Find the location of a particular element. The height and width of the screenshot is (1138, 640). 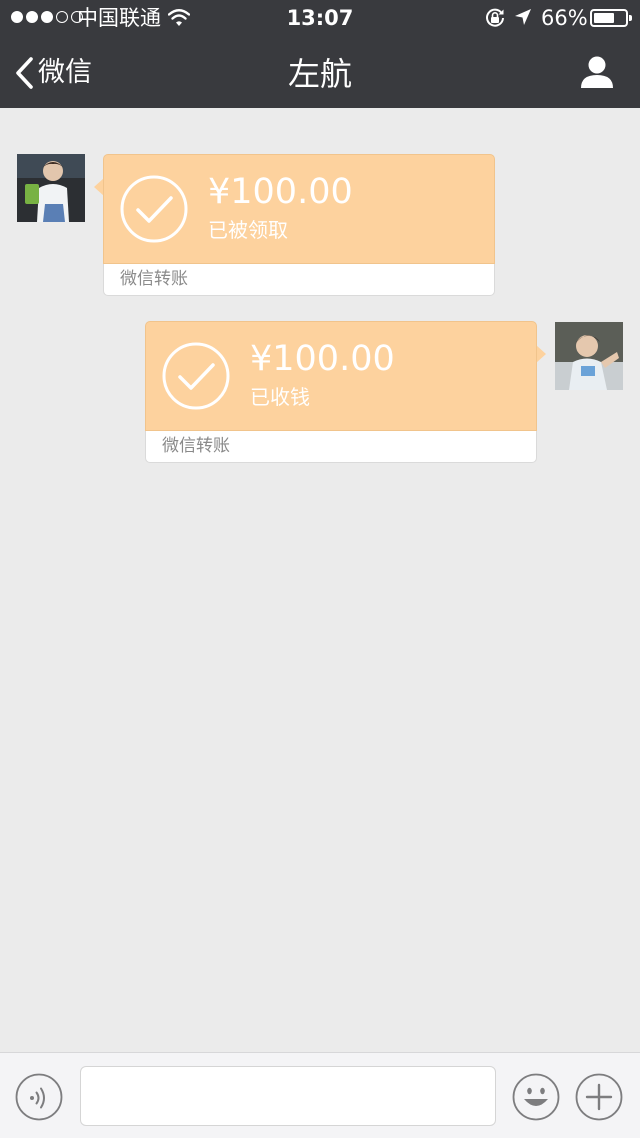

person-icon is located at coordinates (597, 72).